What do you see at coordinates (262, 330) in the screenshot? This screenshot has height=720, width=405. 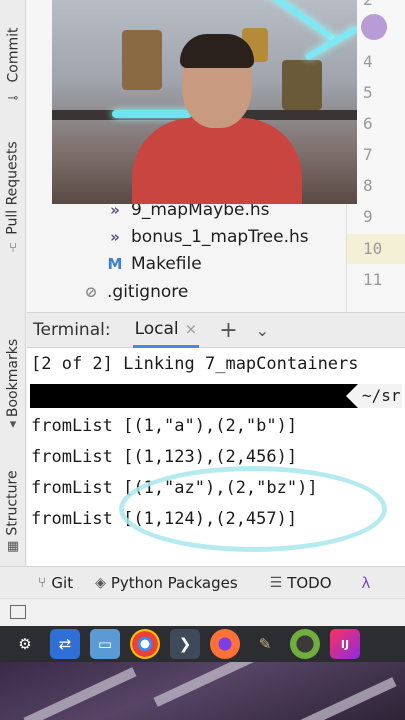 I see `chevron-down-icon: ⌄` at bounding box center [262, 330].